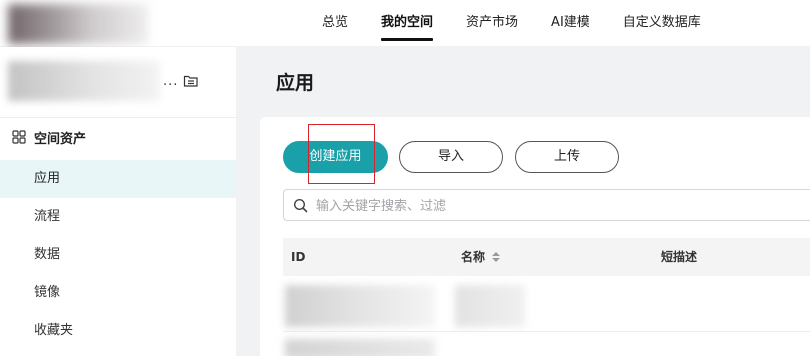 The width and height of the screenshot is (810, 356). What do you see at coordinates (570, 23) in the screenshot?
I see `nav-ai-modeling: AI建模` at bounding box center [570, 23].